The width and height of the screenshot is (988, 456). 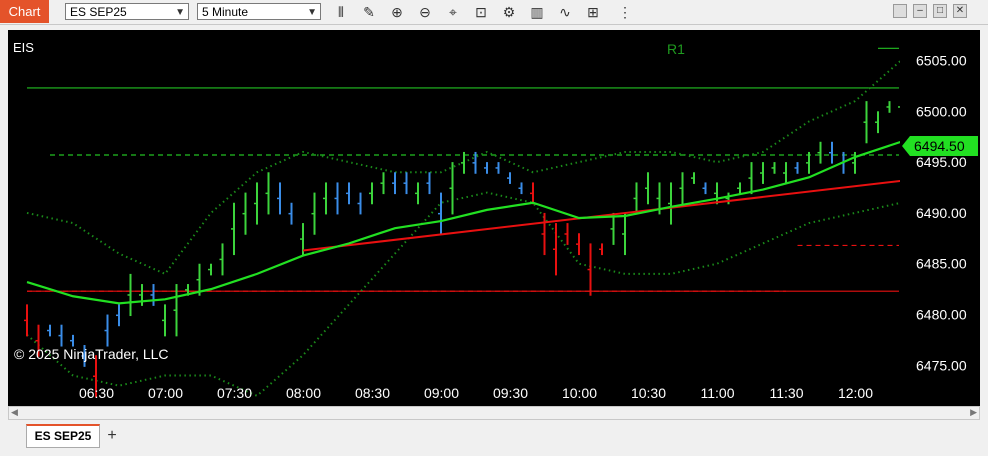 What do you see at coordinates (112, 436) in the screenshot?
I see `add-tab-icon: +` at bounding box center [112, 436].